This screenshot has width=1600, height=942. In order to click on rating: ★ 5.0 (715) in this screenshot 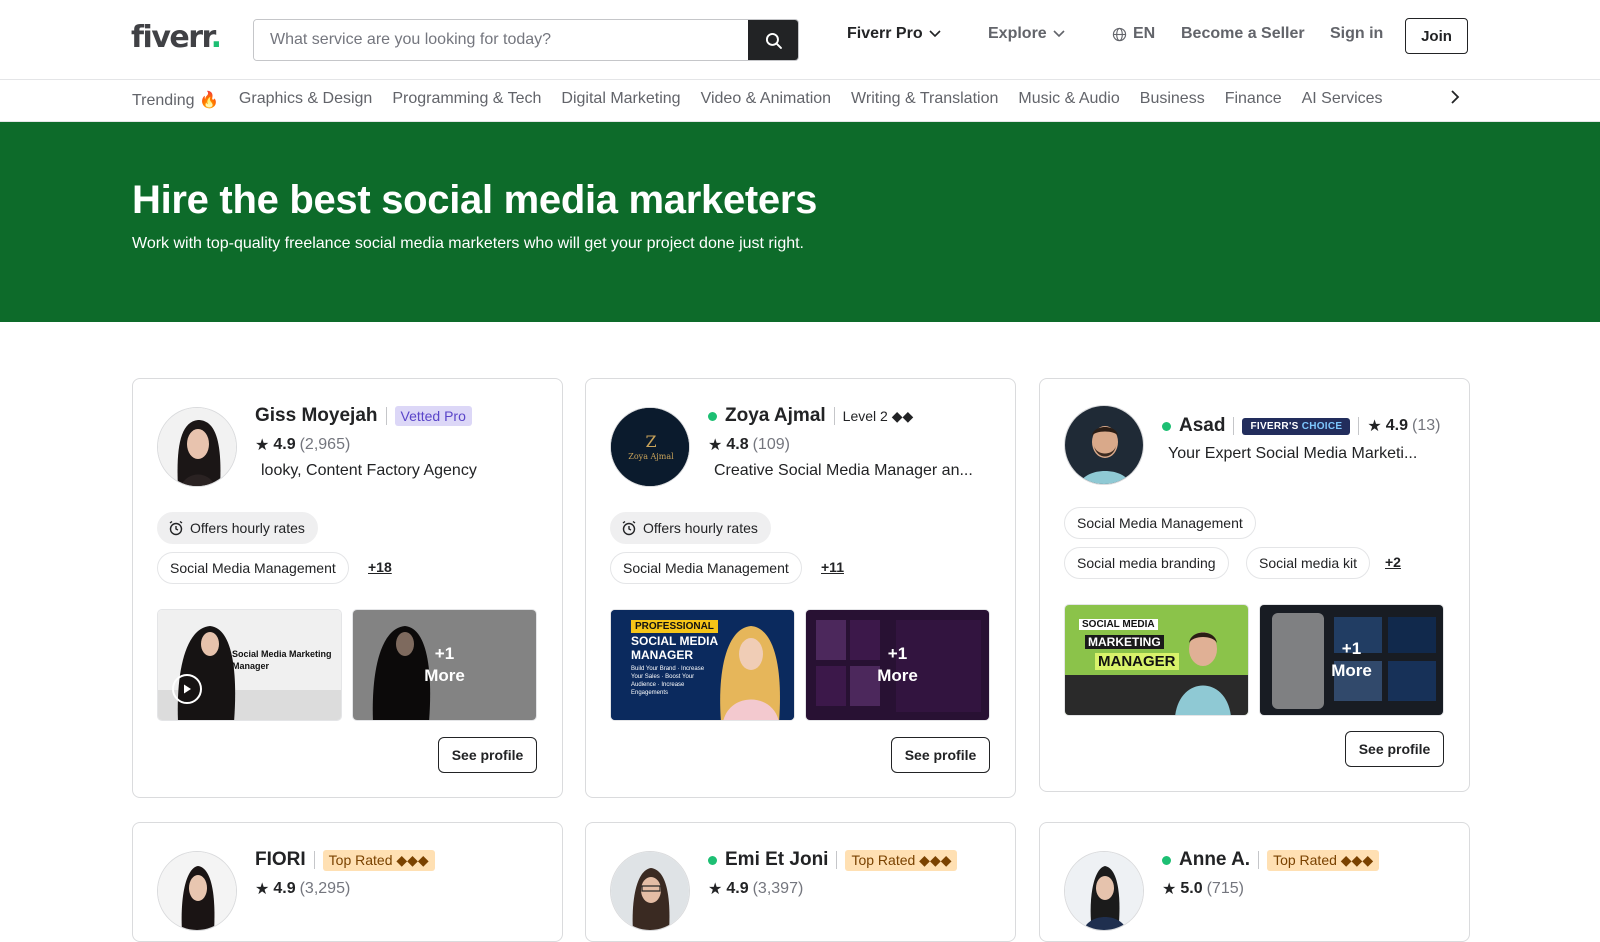, I will do `click(1203, 889)`.